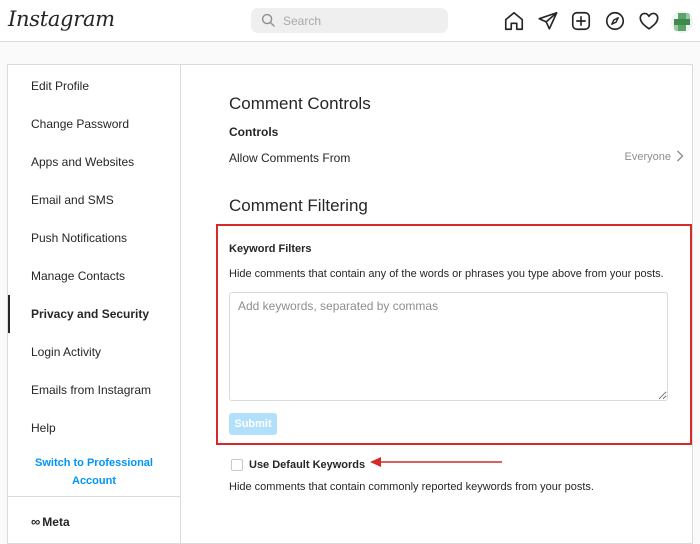 Image resolution: width=700 pixels, height=544 pixels. I want to click on comment-filtering-heading: Comment Filtering, so click(298, 205).